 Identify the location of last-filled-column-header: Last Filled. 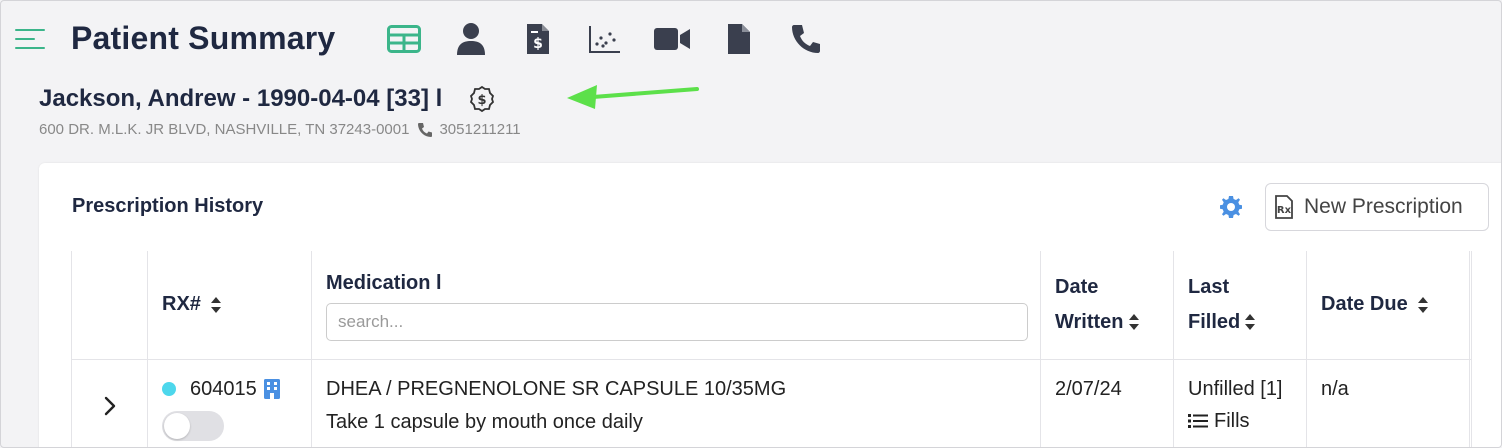
(1240, 305).